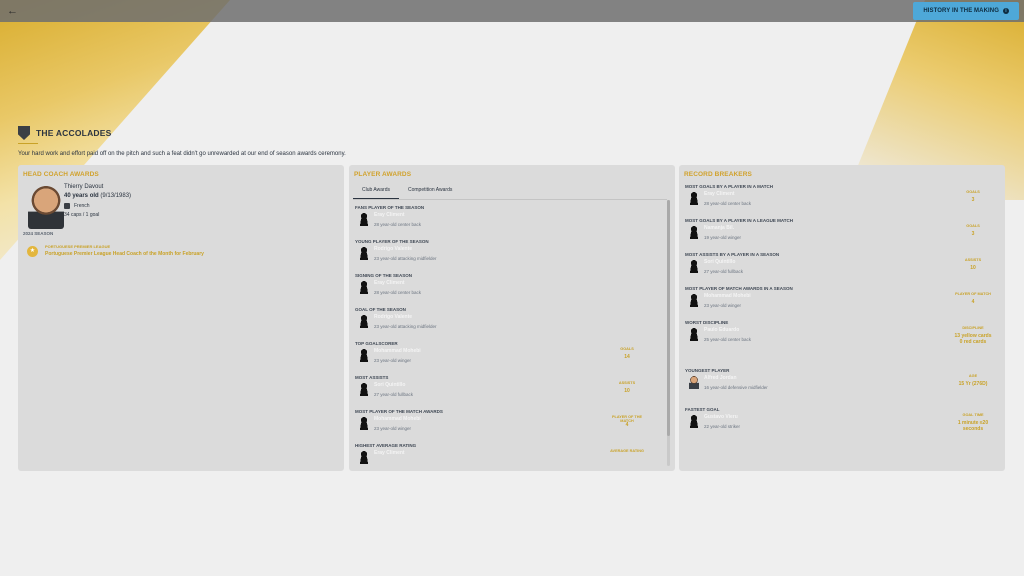  What do you see at coordinates (627, 357) in the screenshot?
I see `stat-value: 14` at bounding box center [627, 357].